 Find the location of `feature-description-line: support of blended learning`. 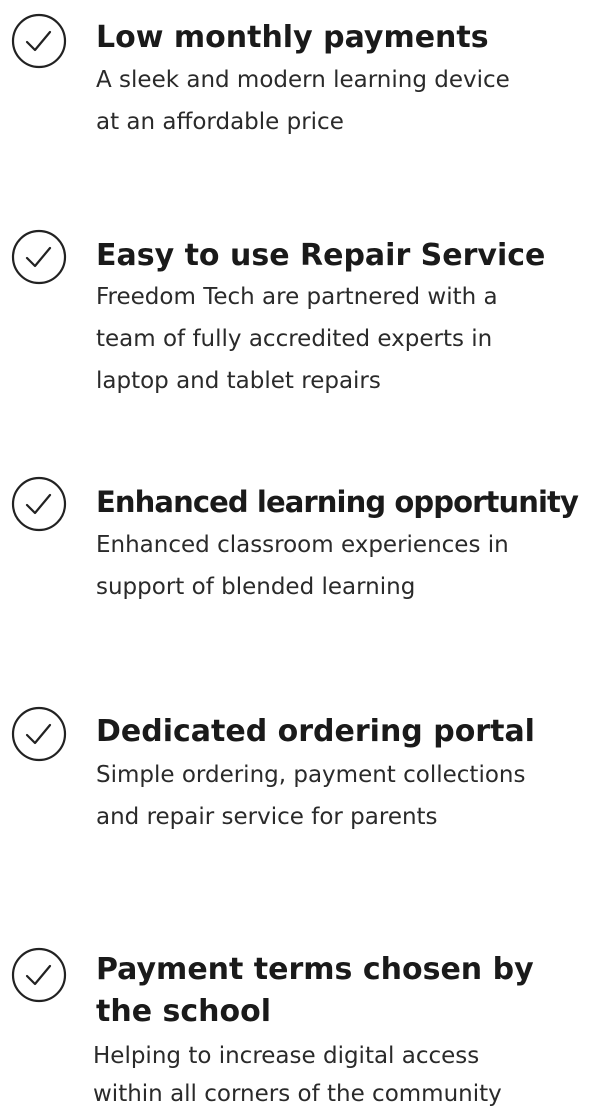

feature-description-line: support of blended learning is located at coordinates (256, 587).